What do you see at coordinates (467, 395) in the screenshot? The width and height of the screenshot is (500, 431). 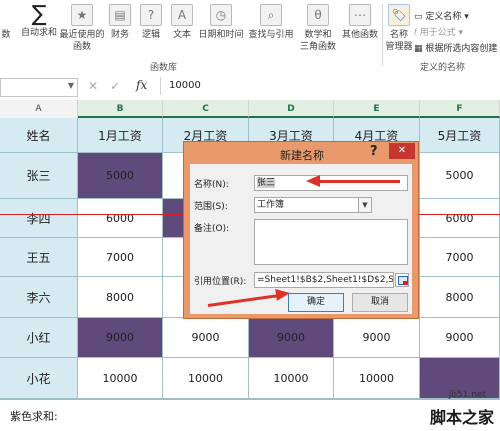 I see `watermark-url: jb51.net` at bounding box center [467, 395].